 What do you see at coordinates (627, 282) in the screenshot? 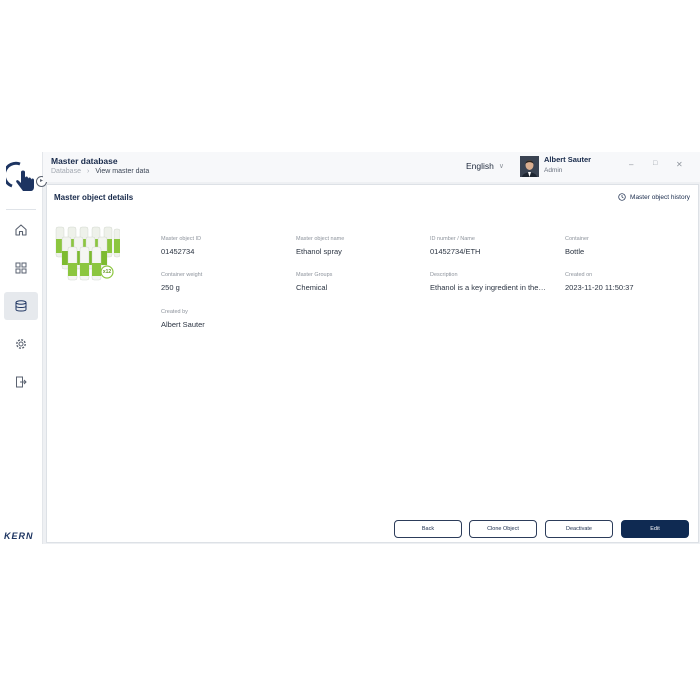
I see `field-created-on: Created on 2023-11-20 11:50:37` at bounding box center [627, 282].